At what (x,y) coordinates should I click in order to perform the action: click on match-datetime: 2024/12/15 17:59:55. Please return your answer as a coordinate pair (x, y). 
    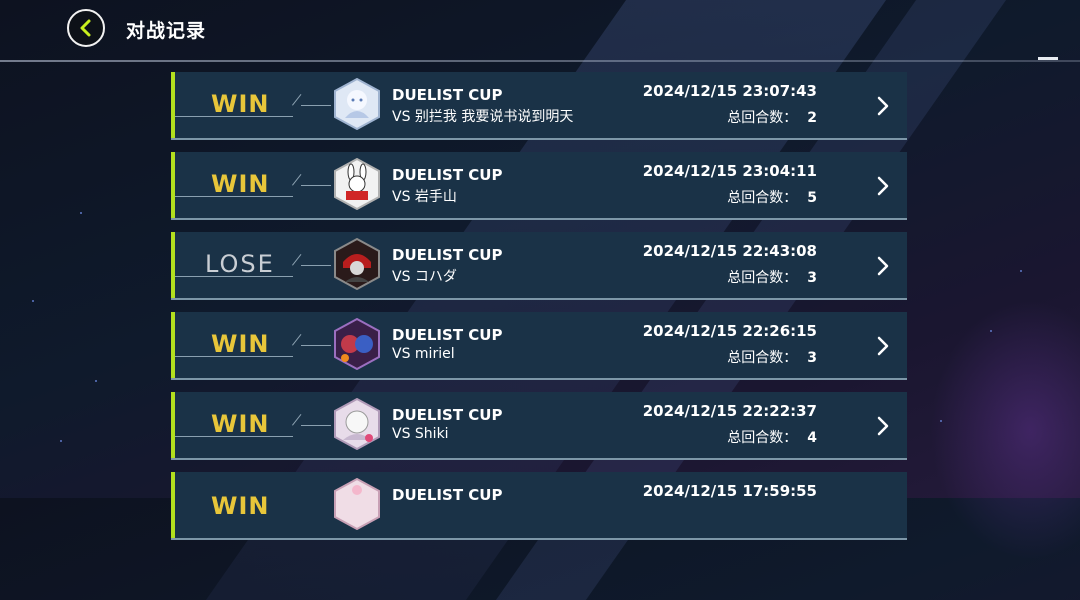
    Looking at the image, I should click on (729, 491).